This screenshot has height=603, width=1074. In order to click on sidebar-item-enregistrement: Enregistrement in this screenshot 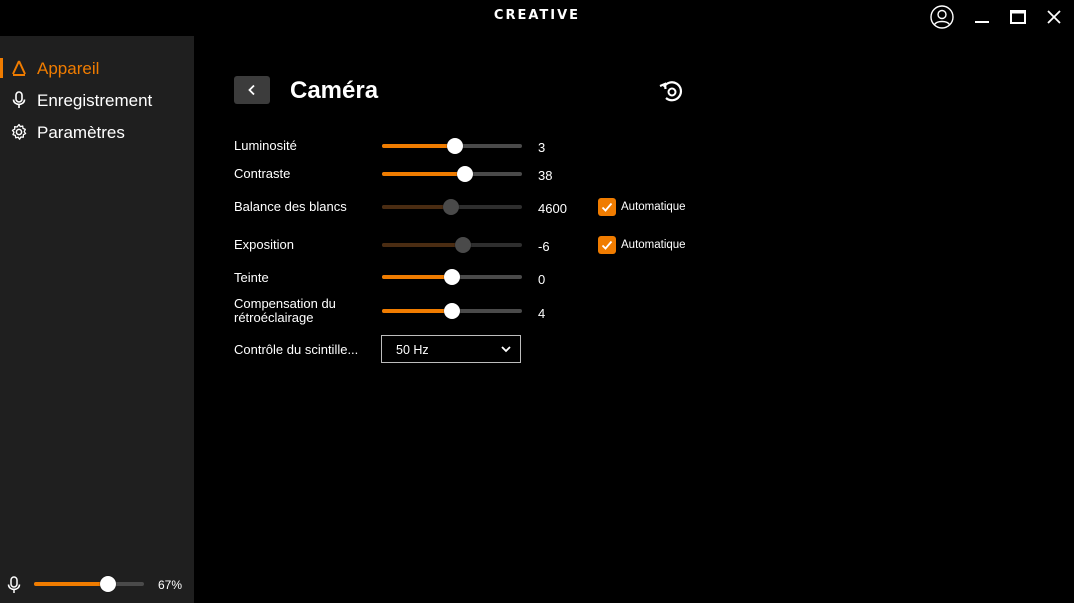, I will do `click(97, 100)`.